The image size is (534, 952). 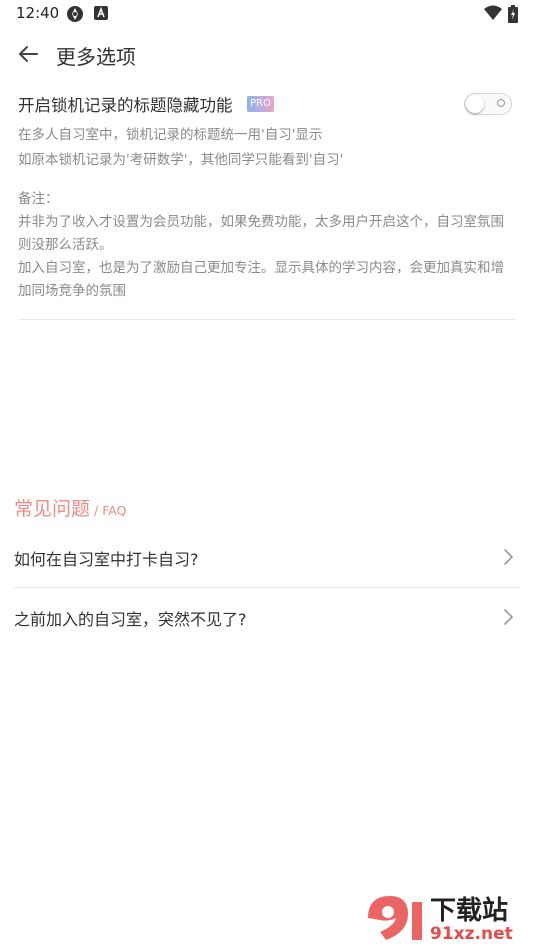 What do you see at coordinates (130, 619) in the screenshot?
I see `faq-item-label: 之前加入的自习室，突然不见了?` at bounding box center [130, 619].